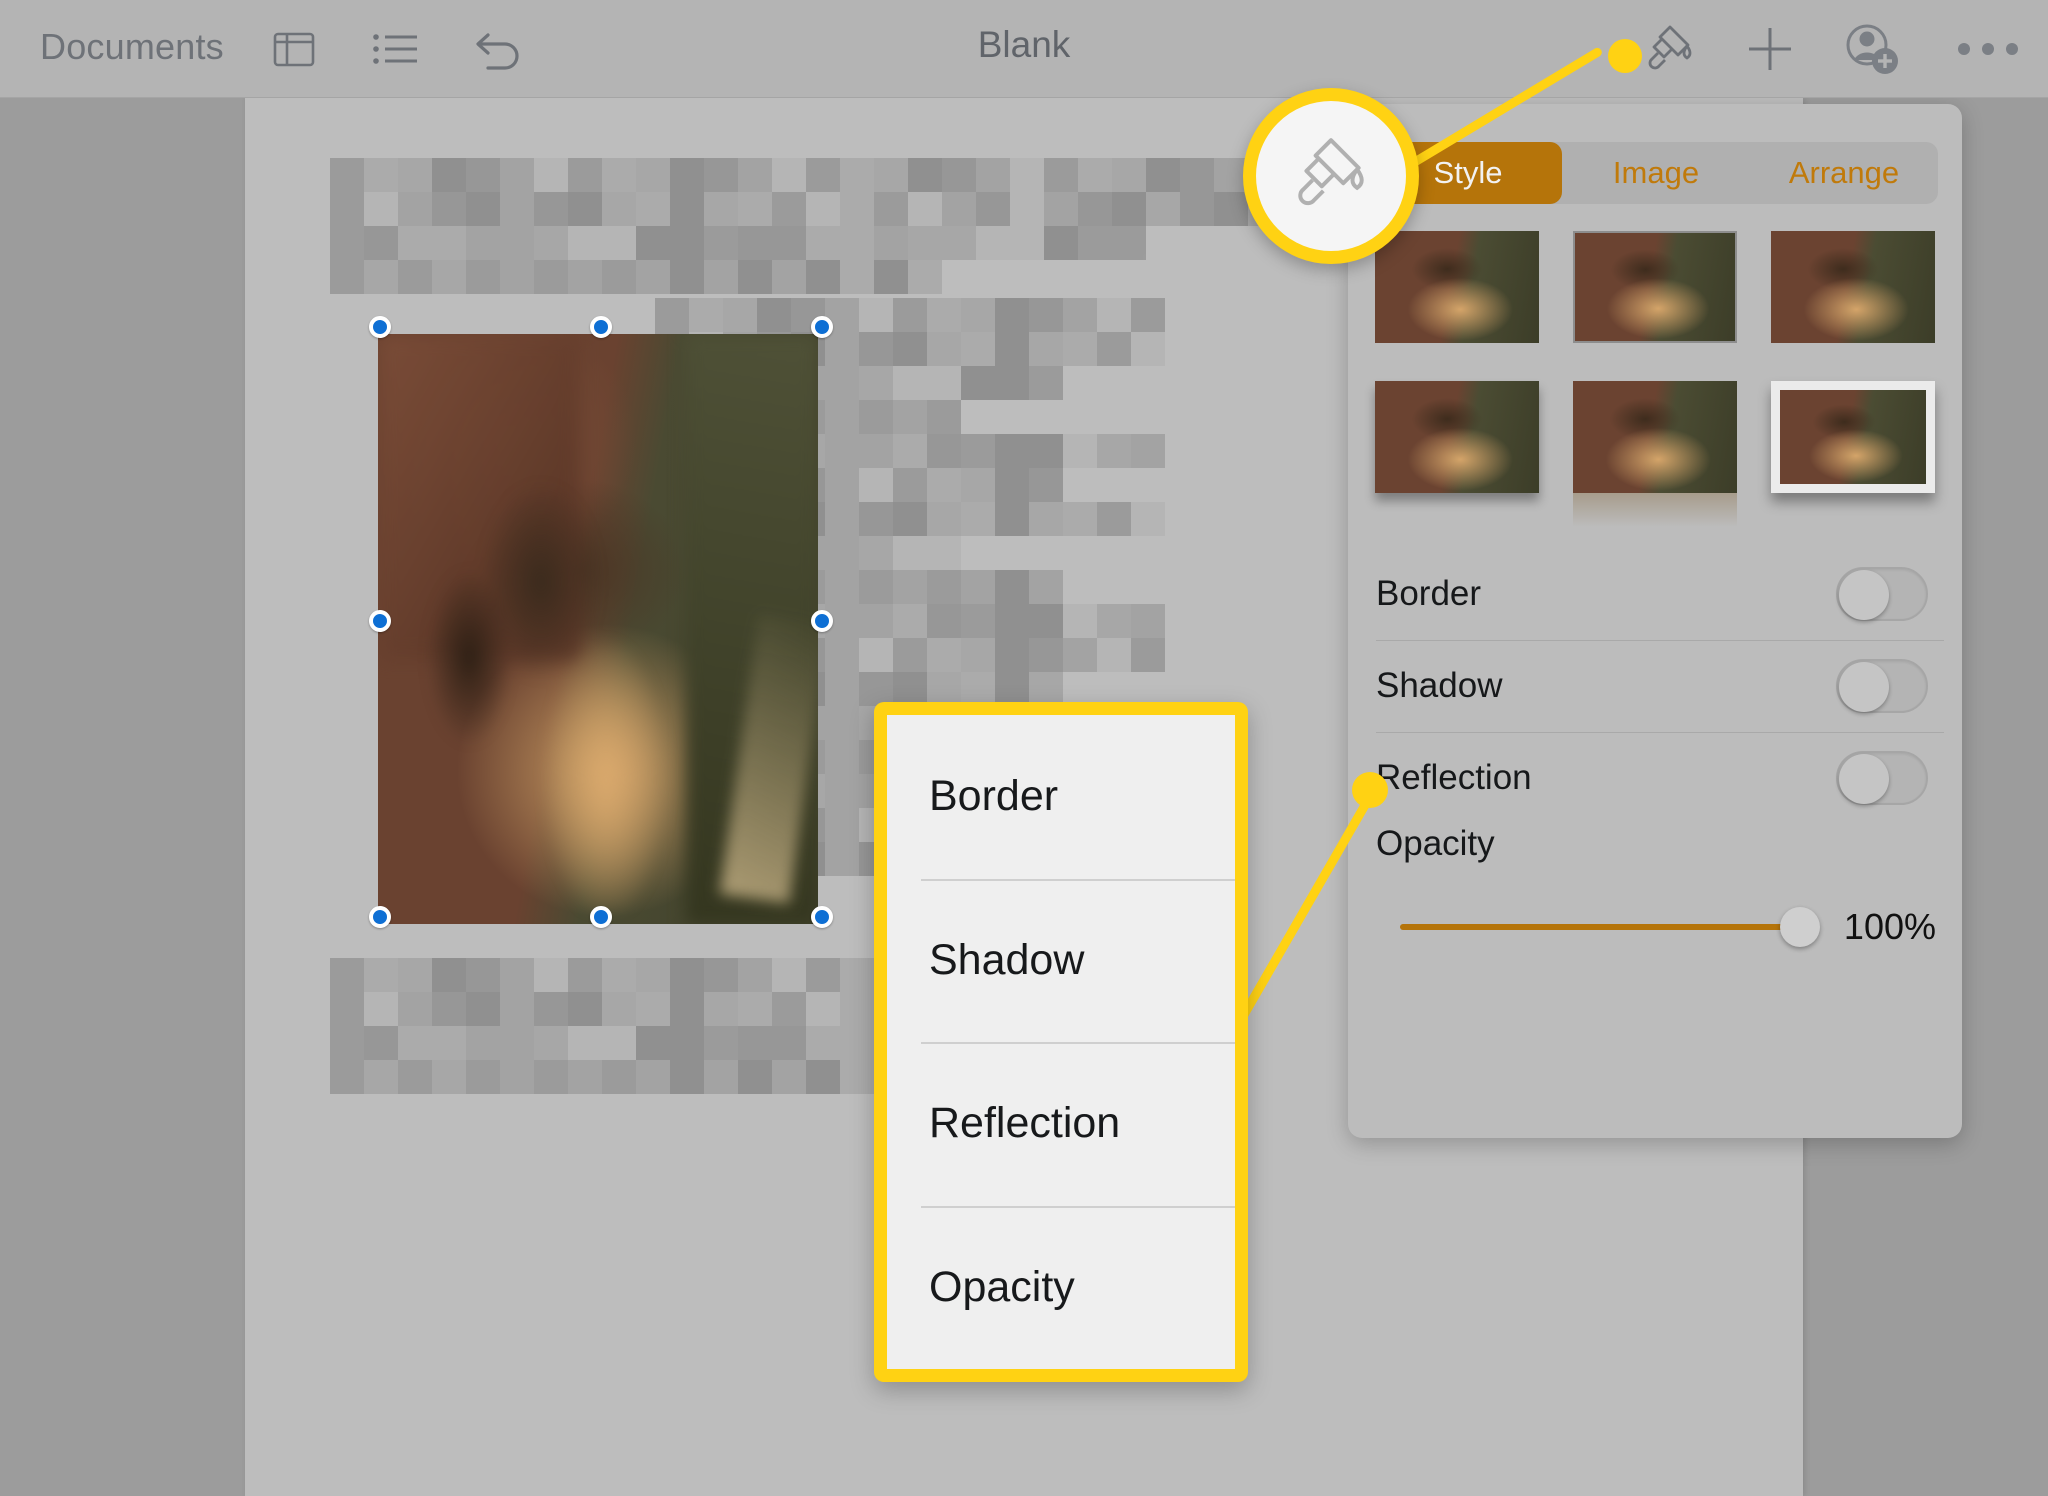  What do you see at coordinates (567, 676) in the screenshot?
I see `image-dog-region` at bounding box center [567, 676].